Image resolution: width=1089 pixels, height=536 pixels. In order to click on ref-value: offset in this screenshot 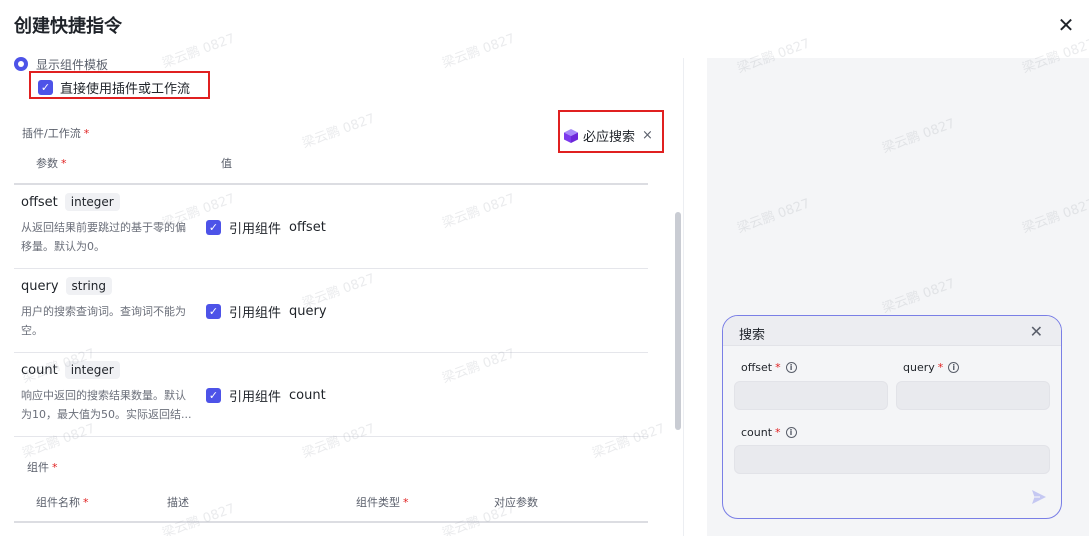, I will do `click(307, 227)`.